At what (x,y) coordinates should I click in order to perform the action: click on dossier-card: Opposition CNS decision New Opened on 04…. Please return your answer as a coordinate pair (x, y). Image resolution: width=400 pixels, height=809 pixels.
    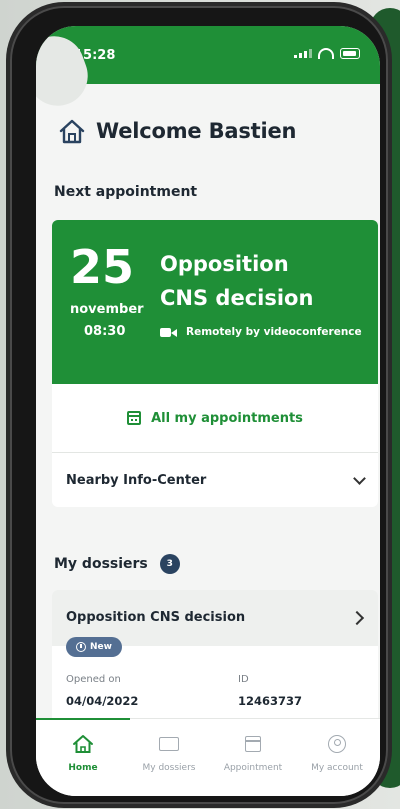
    Looking at the image, I should click on (215, 660).